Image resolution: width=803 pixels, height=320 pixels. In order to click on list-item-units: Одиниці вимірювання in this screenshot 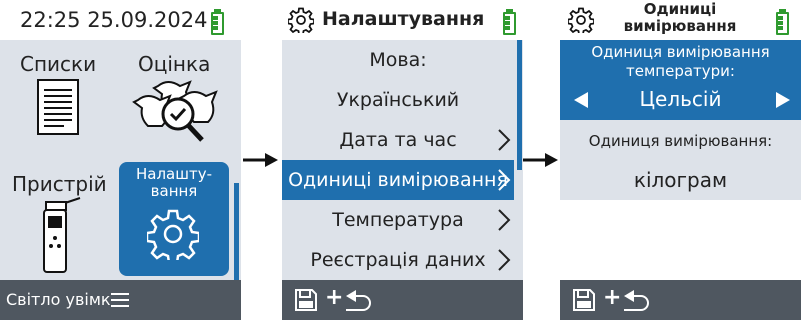, I will do `click(398, 180)`.